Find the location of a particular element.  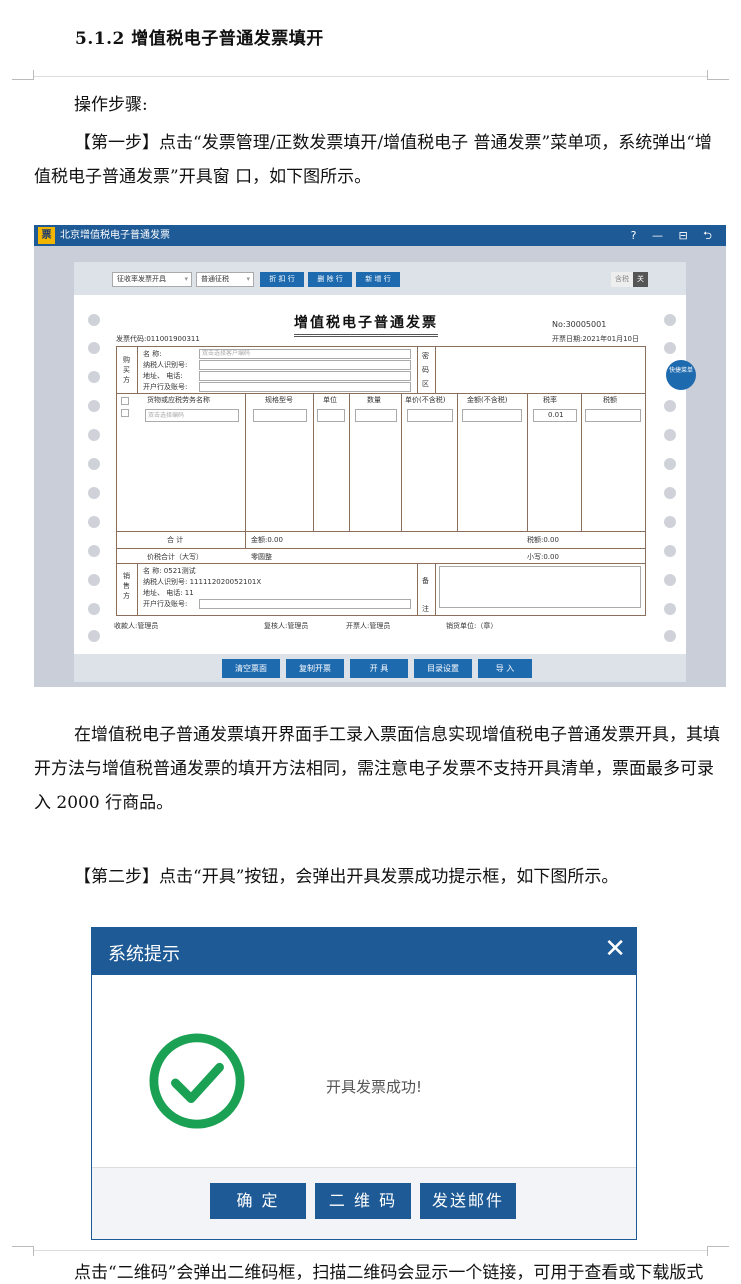

rate-type-select: 征收率发票开具 is located at coordinates (152, 279).